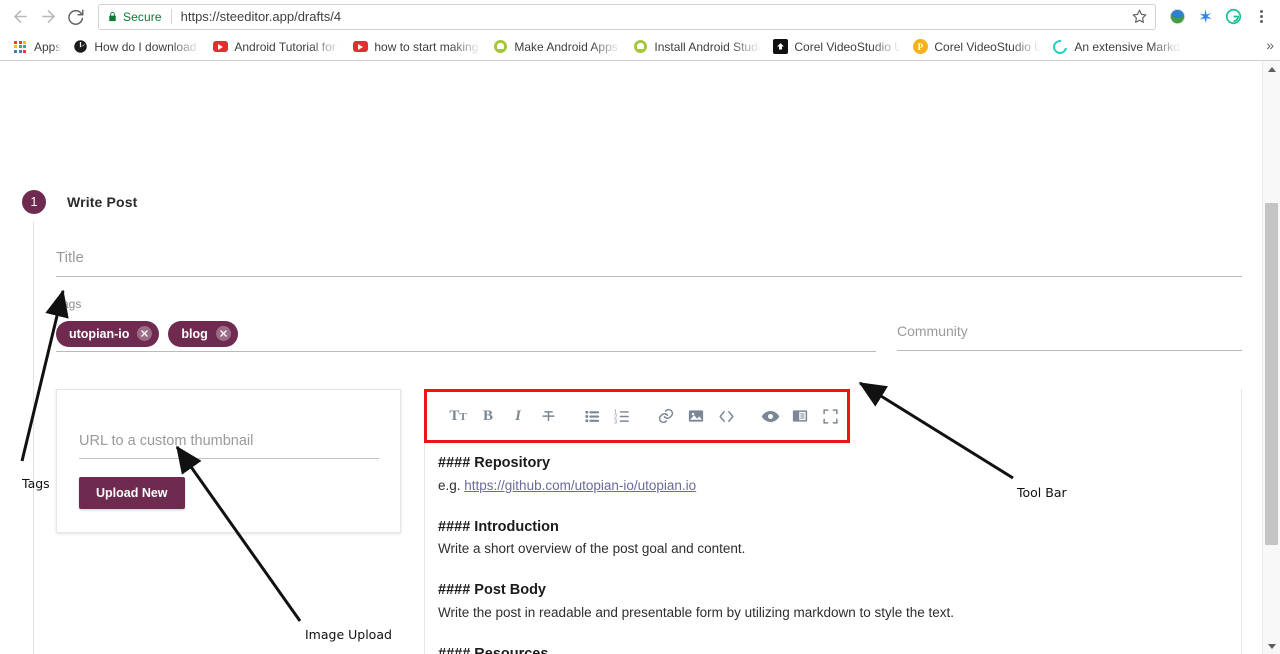  I want to click on step-number-badge: 1, so click(34, 202).